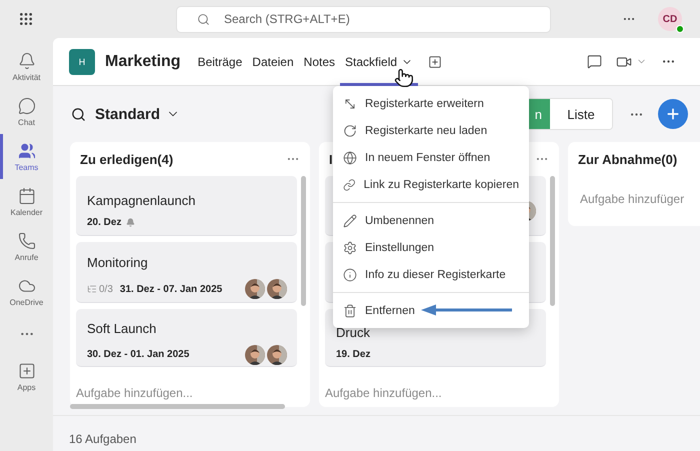 The width and height of the screenshot is (700, 451). I want to click on menu-item: Einstellungen, so click(431, 247).